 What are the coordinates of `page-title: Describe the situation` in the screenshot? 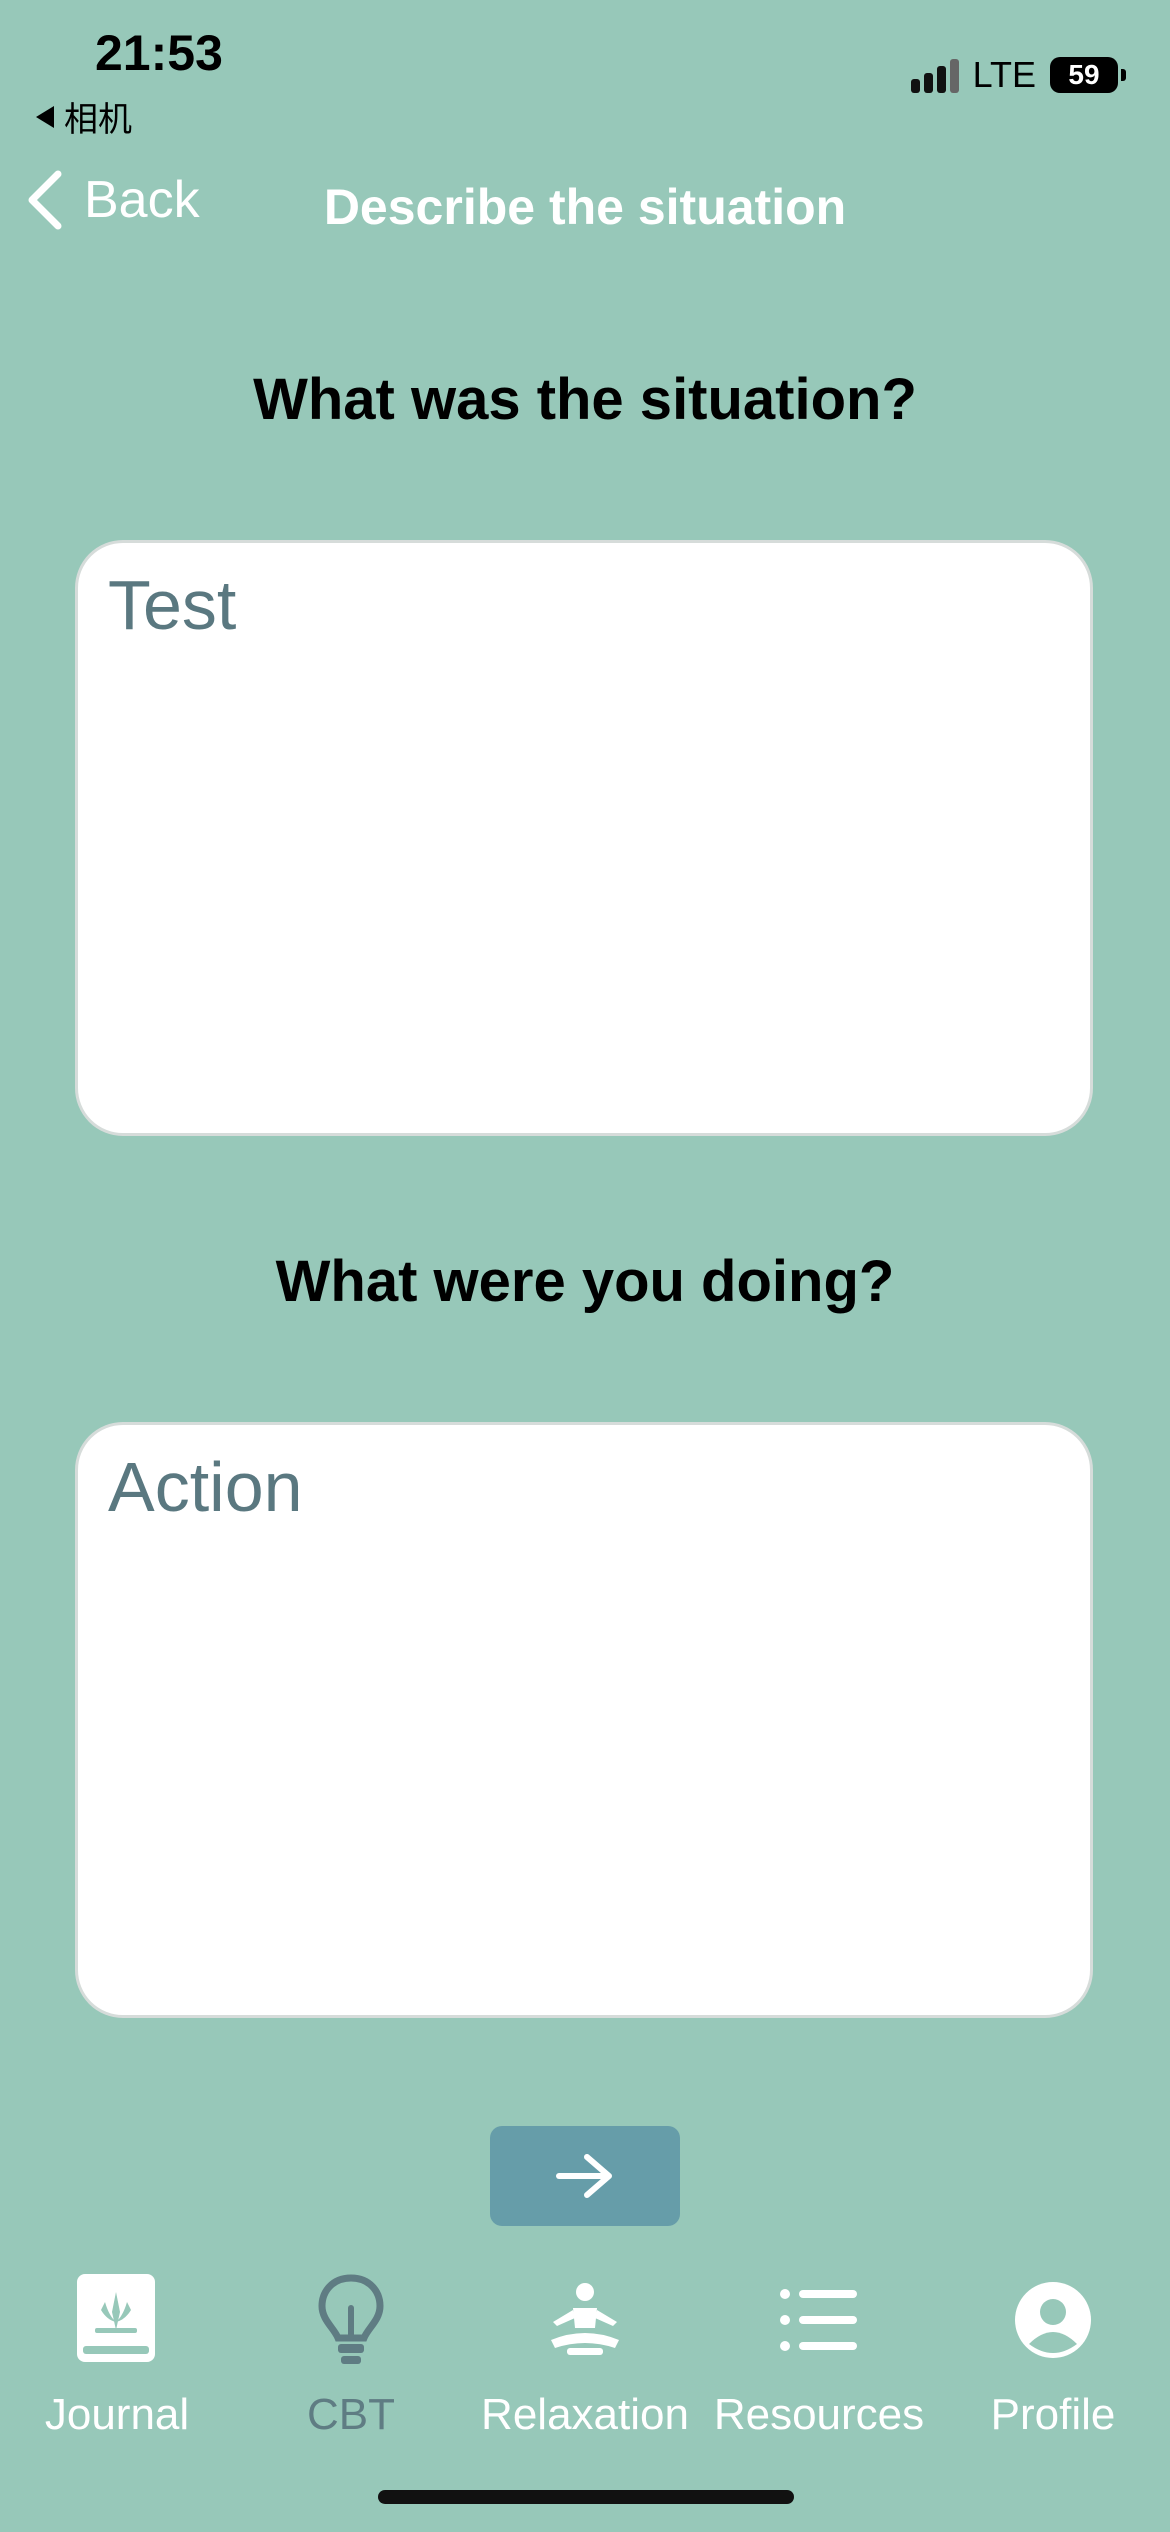 It's located at (585, 207).